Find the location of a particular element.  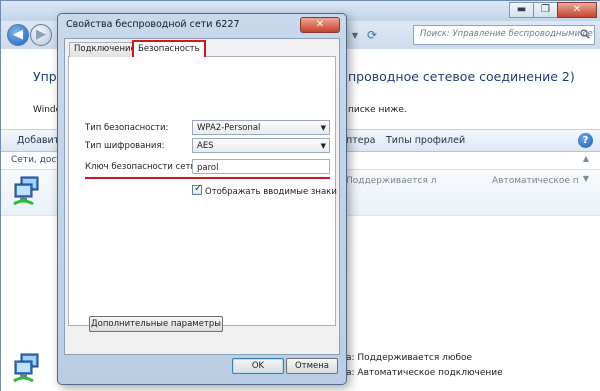

refresh-icon: ⟳ is located at coordinates (372, 35).